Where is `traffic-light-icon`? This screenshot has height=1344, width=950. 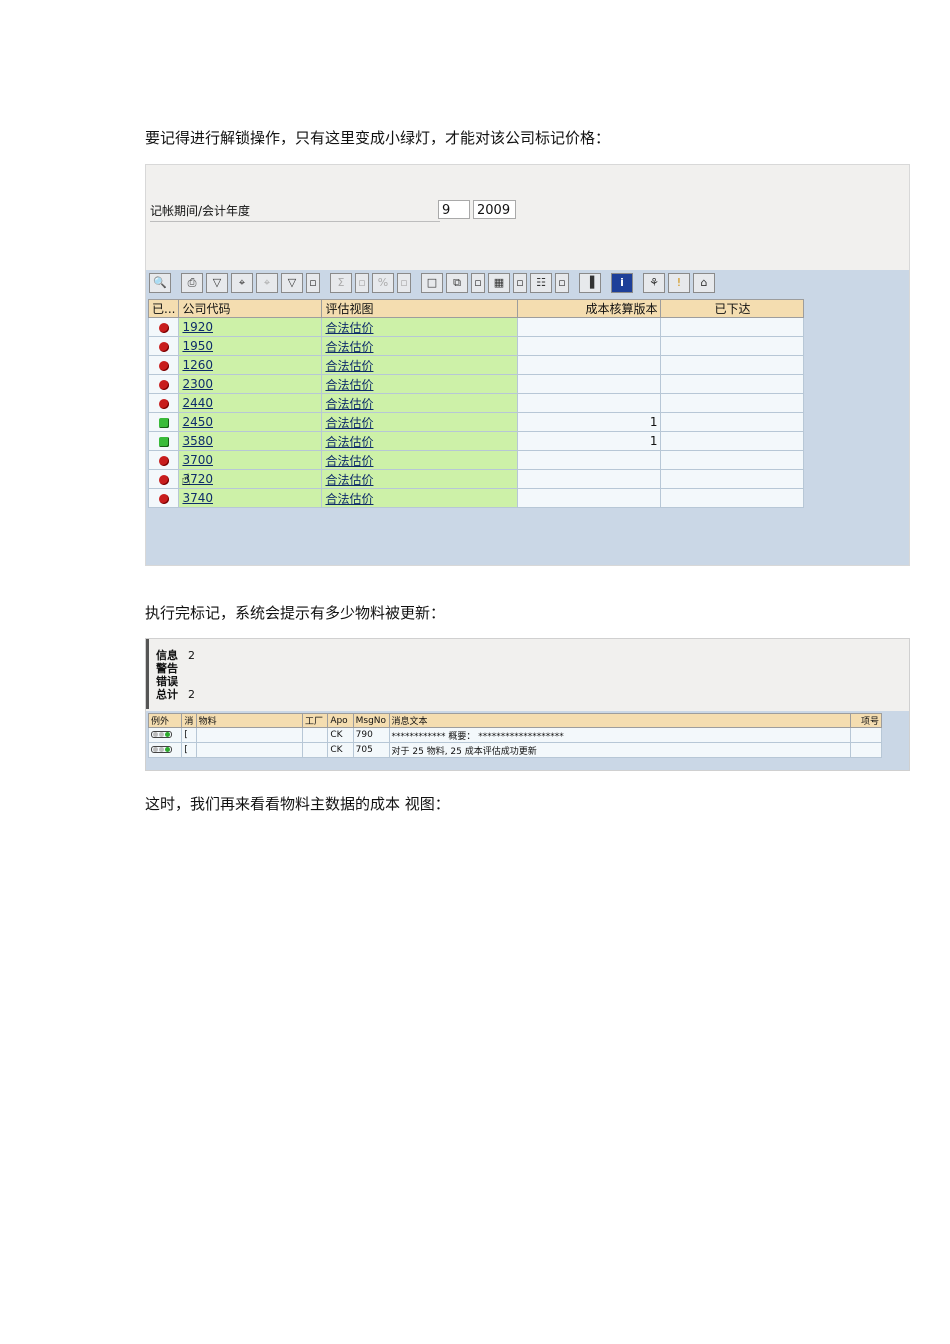
traffic-light-icon is located at coordinates (161, 749).